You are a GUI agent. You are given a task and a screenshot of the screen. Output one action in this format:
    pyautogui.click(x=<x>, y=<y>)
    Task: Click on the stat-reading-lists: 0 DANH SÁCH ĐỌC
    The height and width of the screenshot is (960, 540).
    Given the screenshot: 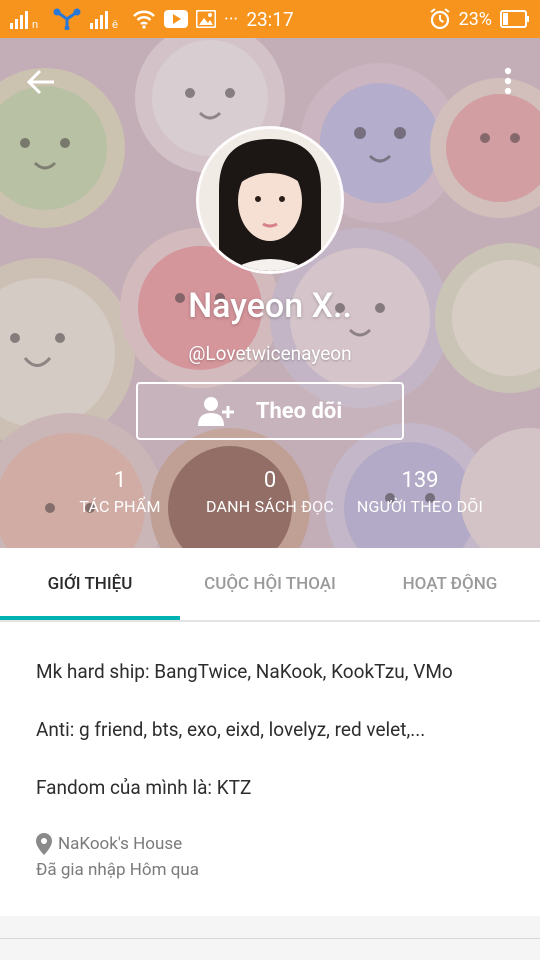 What is the action you would take?
    pyautogui.click(x=270, y=492)
    